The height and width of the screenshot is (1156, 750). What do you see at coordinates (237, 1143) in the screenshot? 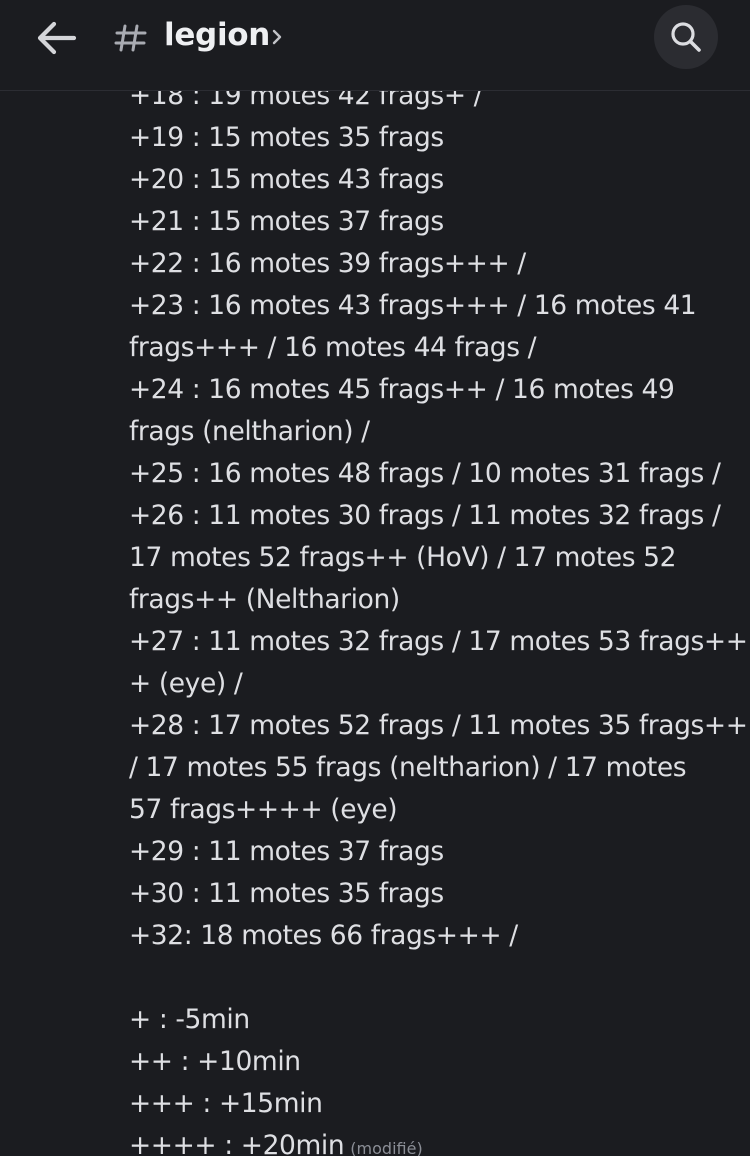
I see `message-line-text: ++++ : +20min` at bounding box center [237, 1143].